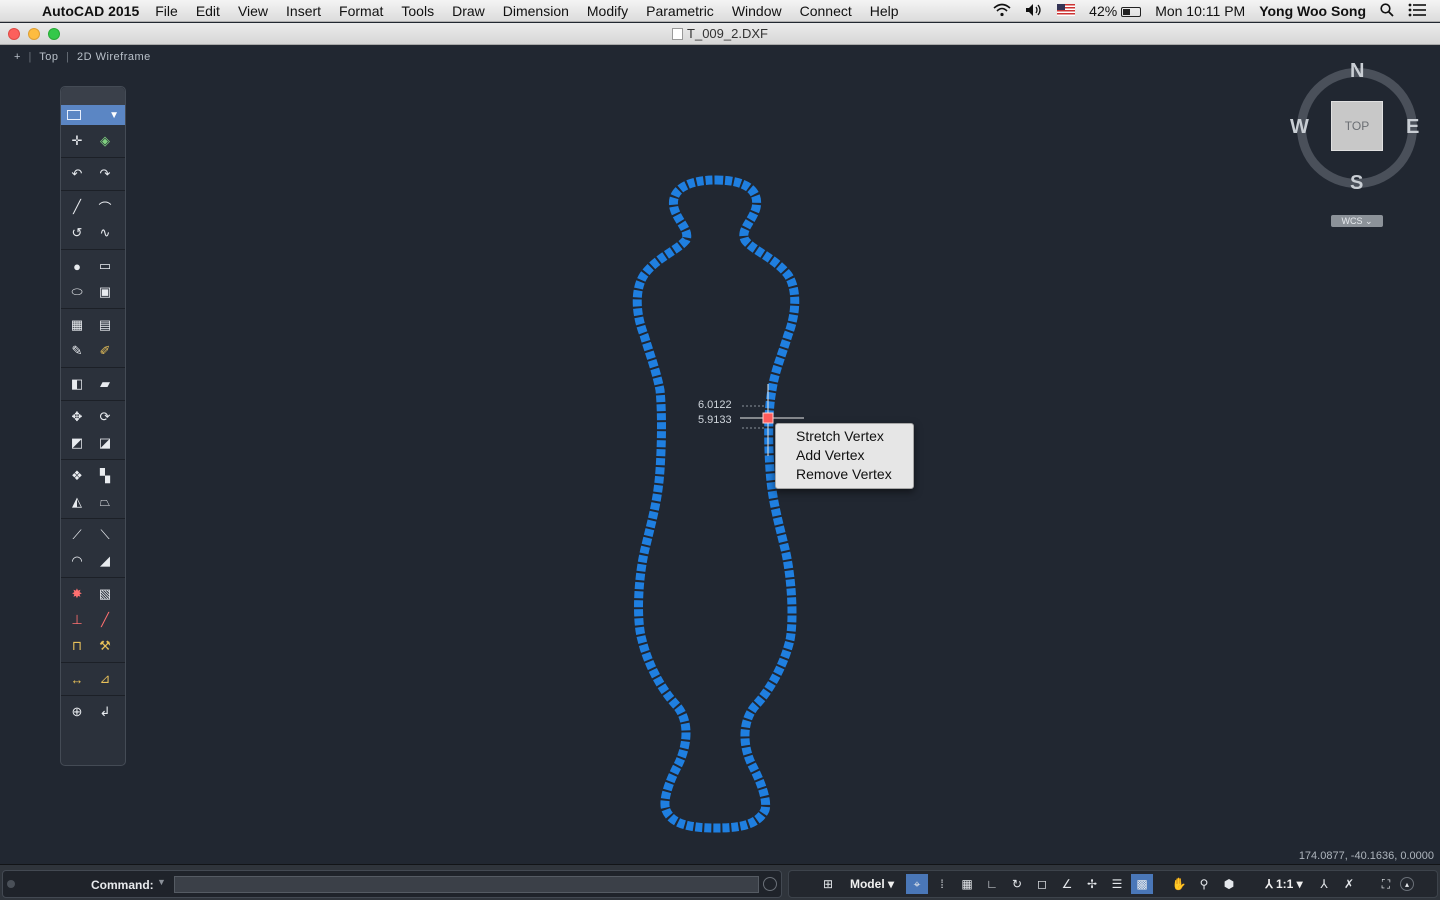  What do you see at coordinates (1115, 11) in the screenshot?
I see `battery-status: 42%` at bounding box center [1115, 11].